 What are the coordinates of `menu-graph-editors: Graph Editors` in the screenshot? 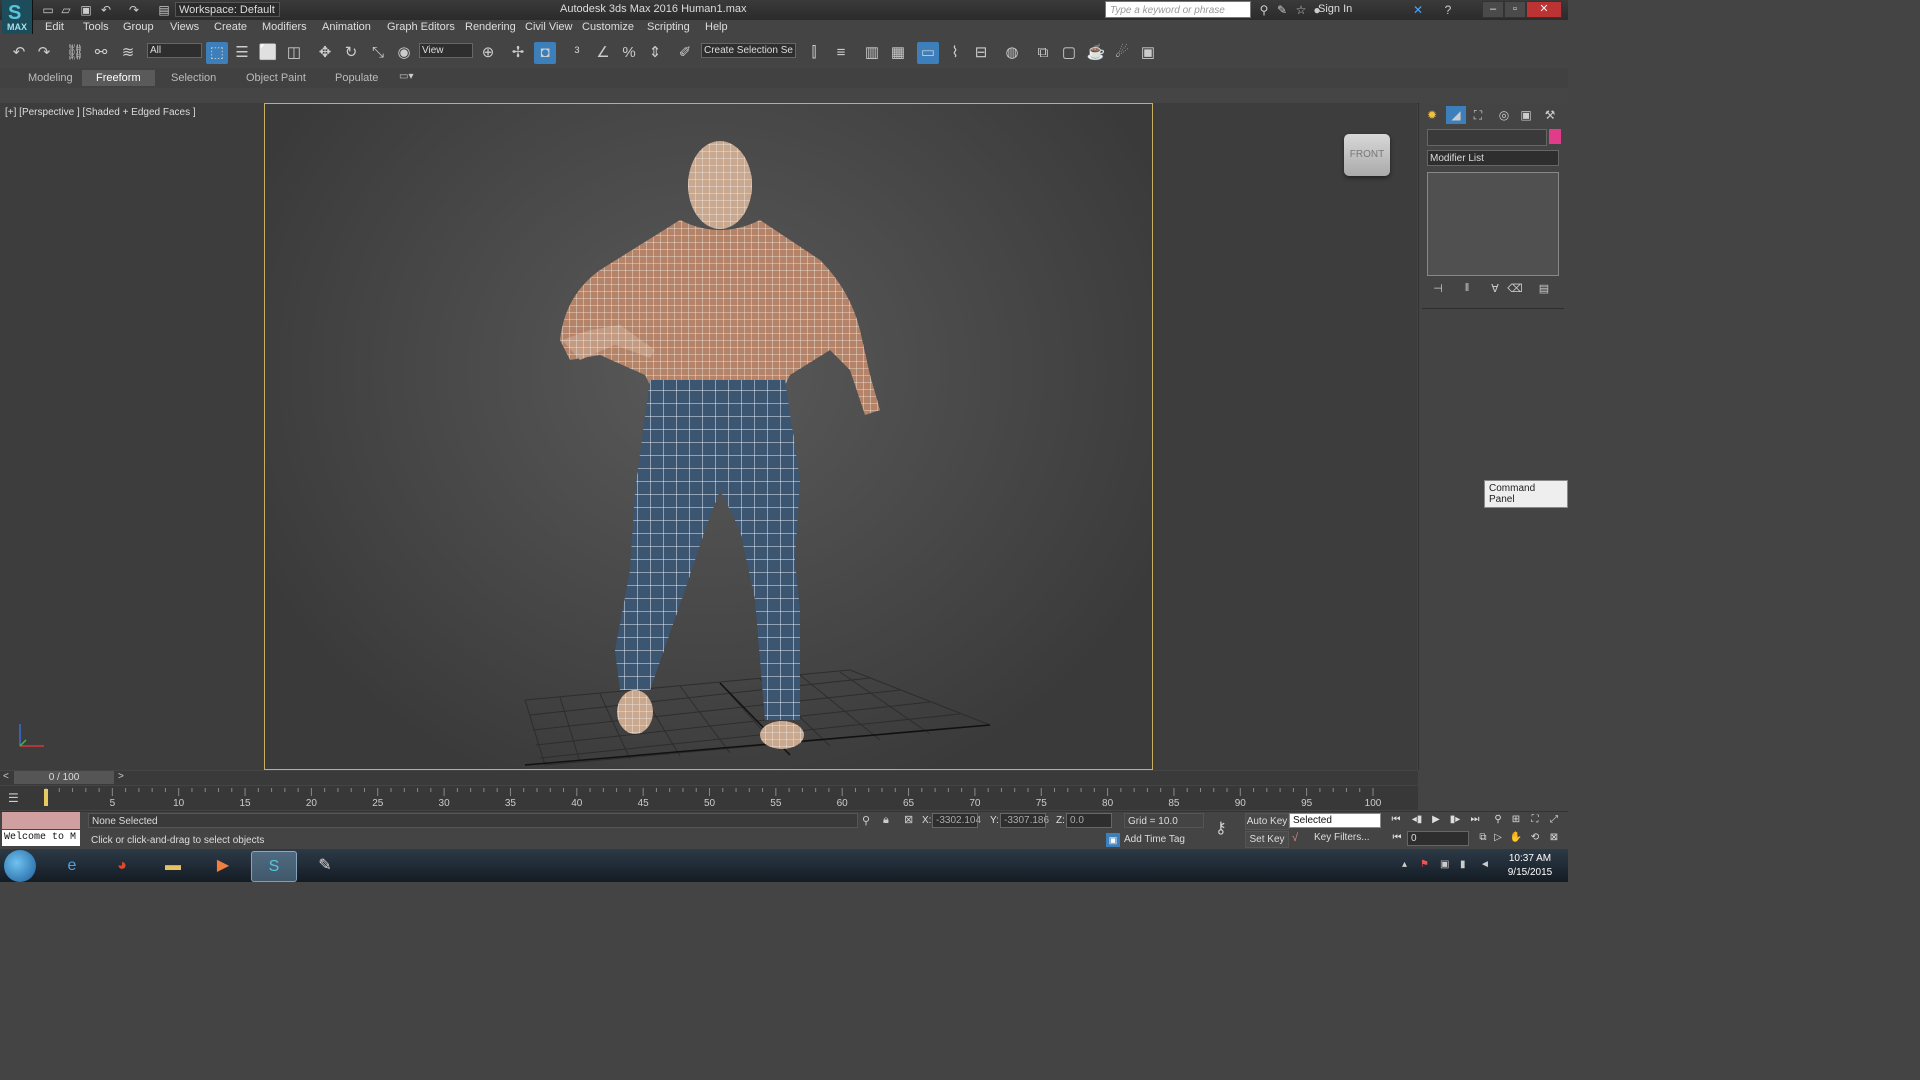 It's located at (421, 27).